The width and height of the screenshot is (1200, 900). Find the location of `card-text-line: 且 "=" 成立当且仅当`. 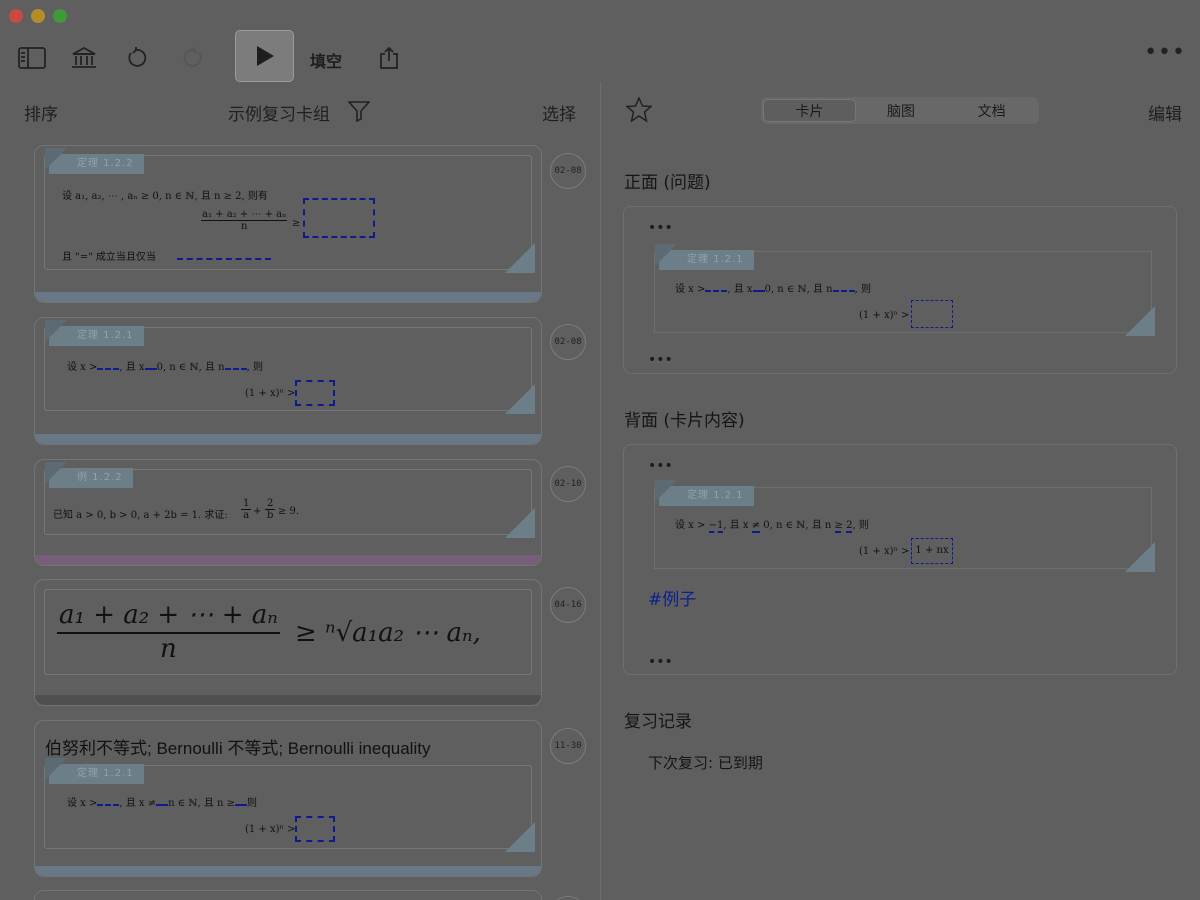

card-text-line: 且 "=" 成立当且仅当 is located at coordinates (109, 257).